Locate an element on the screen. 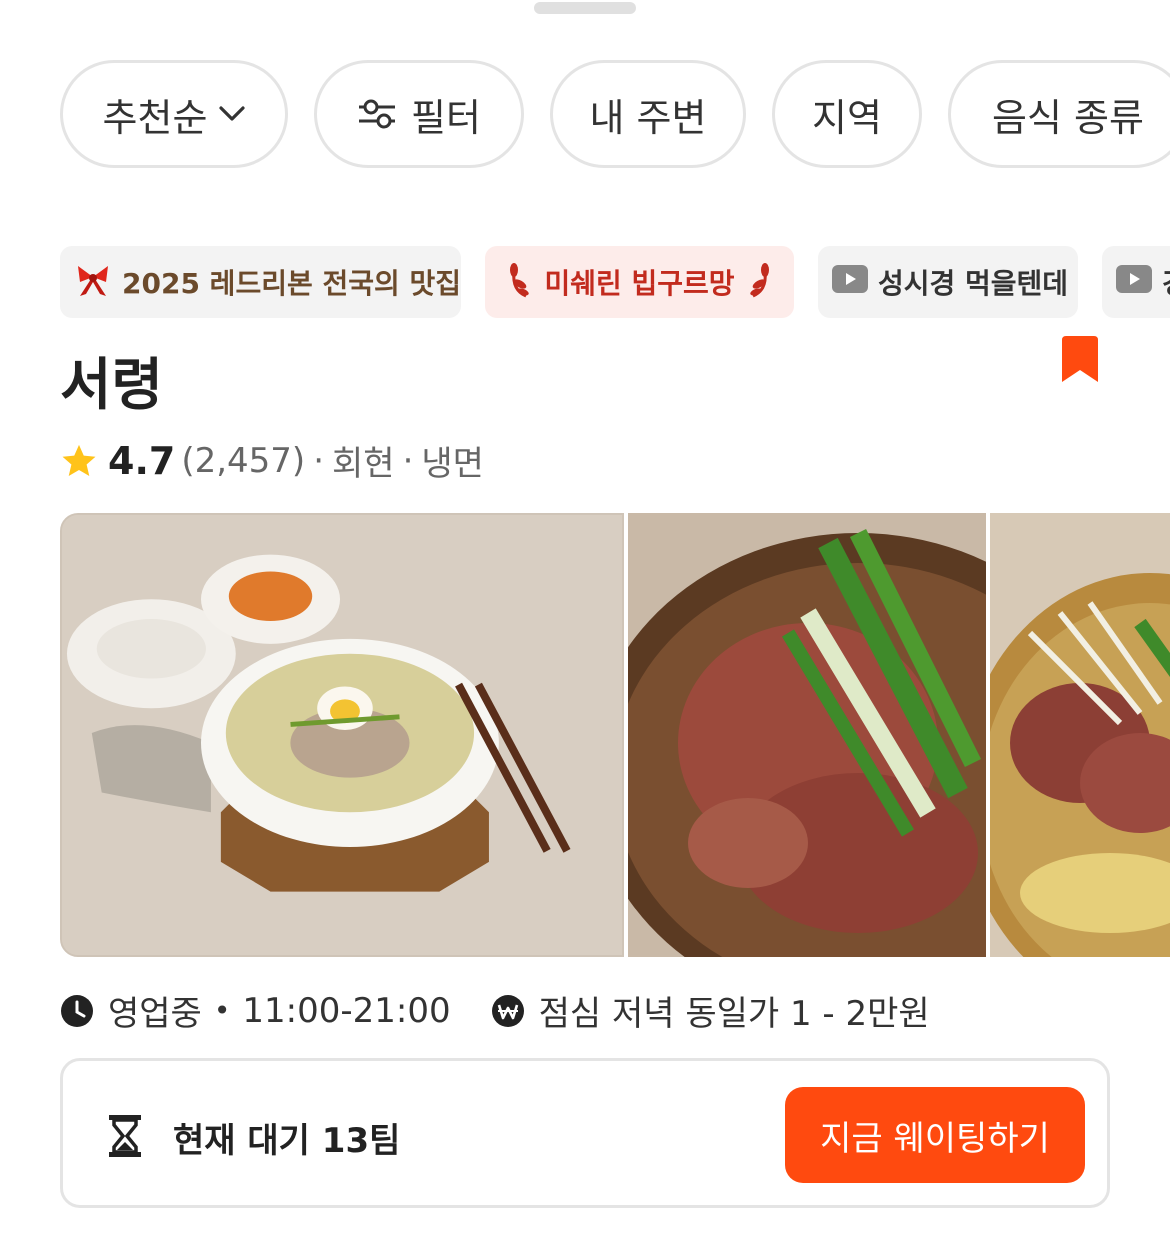 The width and height of the screenshot is (1170, 1259). video-badge-1-label: 성시경 먹을텐데 is located at coordinates (973, 283).